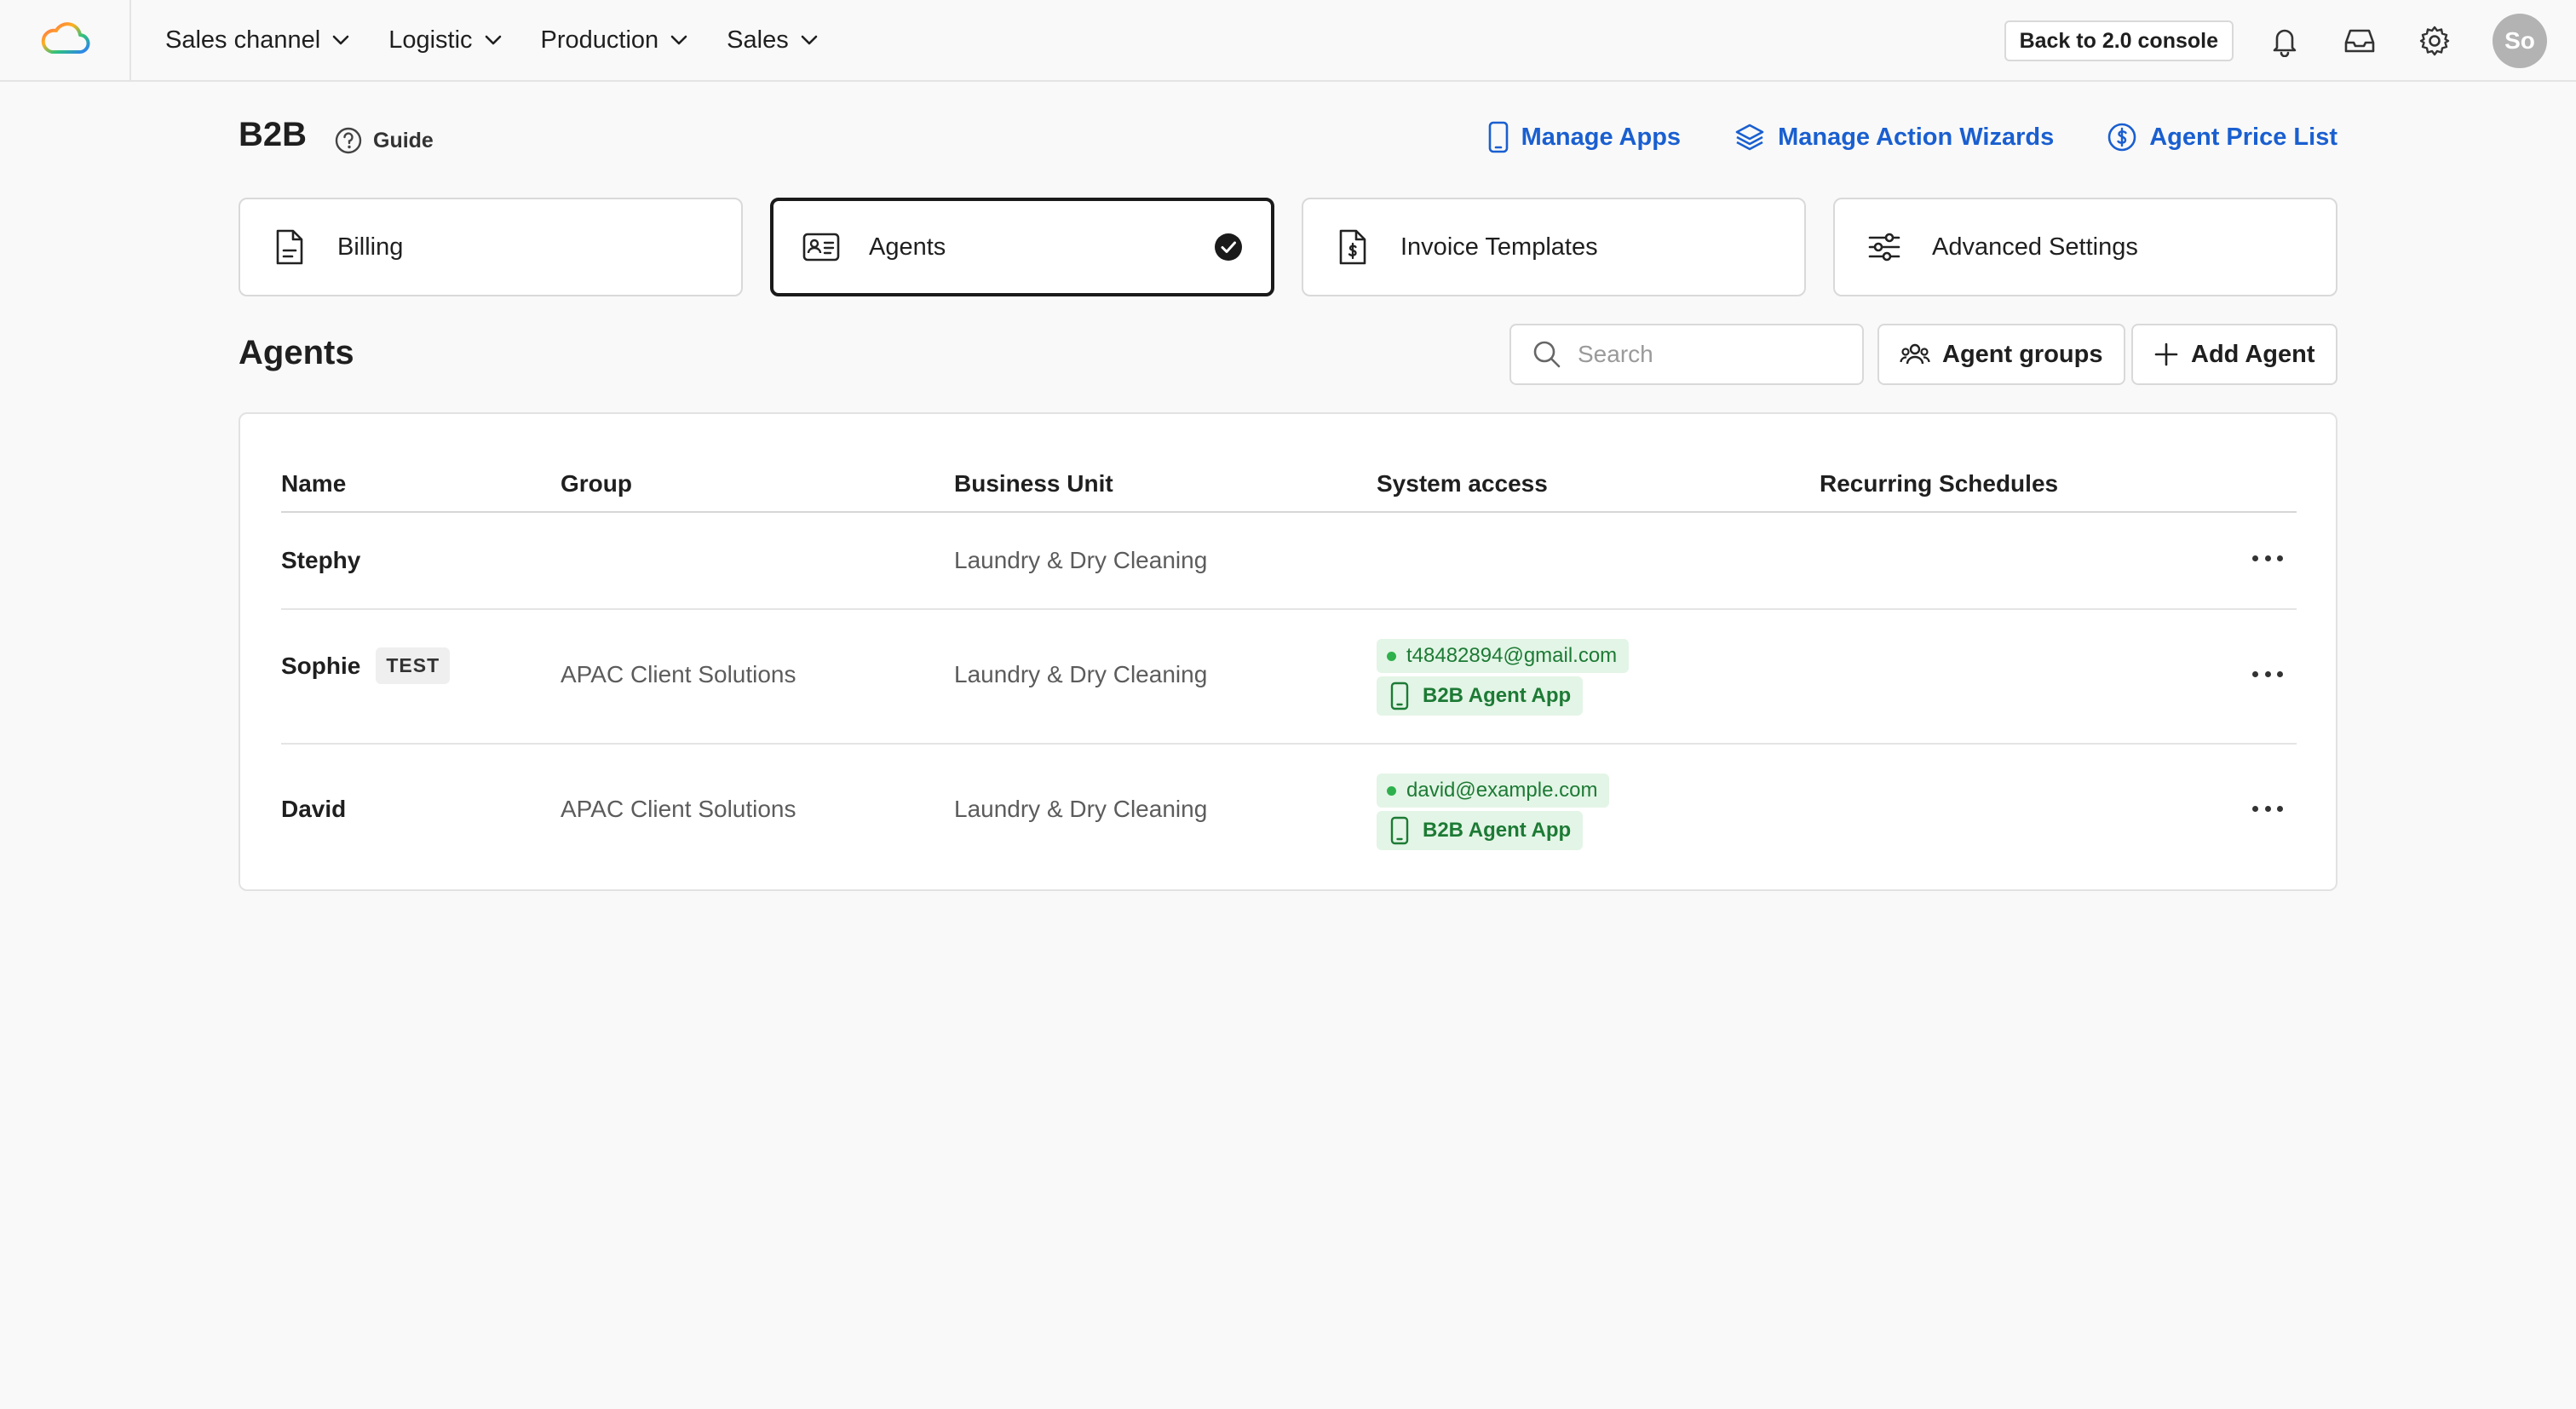 The height and width of the screenshot is (1409, 2576). I want to click on tab-label: Invoice Templates, so click(1499, 247).